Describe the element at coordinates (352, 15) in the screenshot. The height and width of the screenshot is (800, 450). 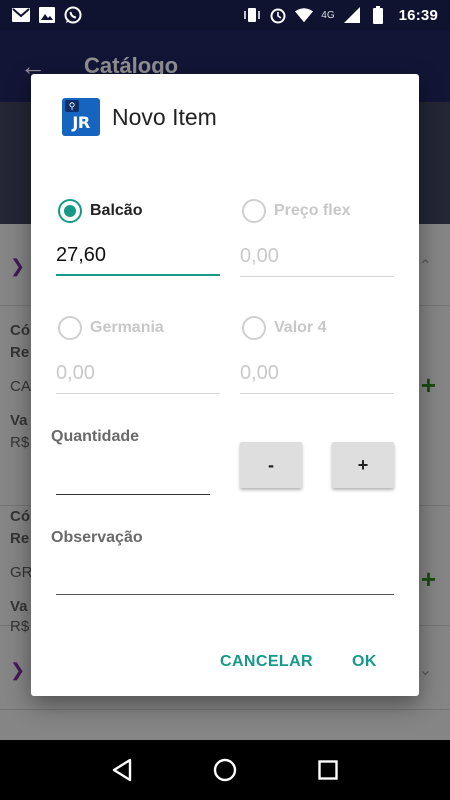
I see `signal-icon` at that location.